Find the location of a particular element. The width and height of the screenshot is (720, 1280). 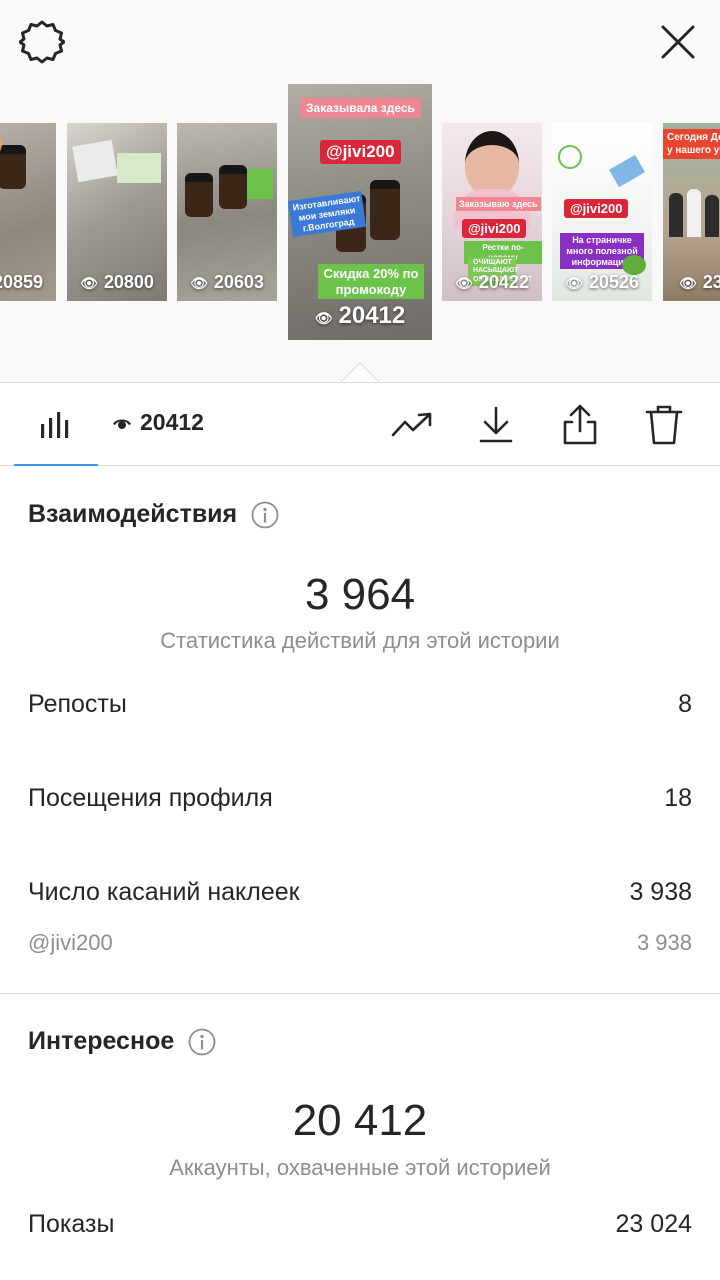

promote-button is located at coordinates (413, 425).